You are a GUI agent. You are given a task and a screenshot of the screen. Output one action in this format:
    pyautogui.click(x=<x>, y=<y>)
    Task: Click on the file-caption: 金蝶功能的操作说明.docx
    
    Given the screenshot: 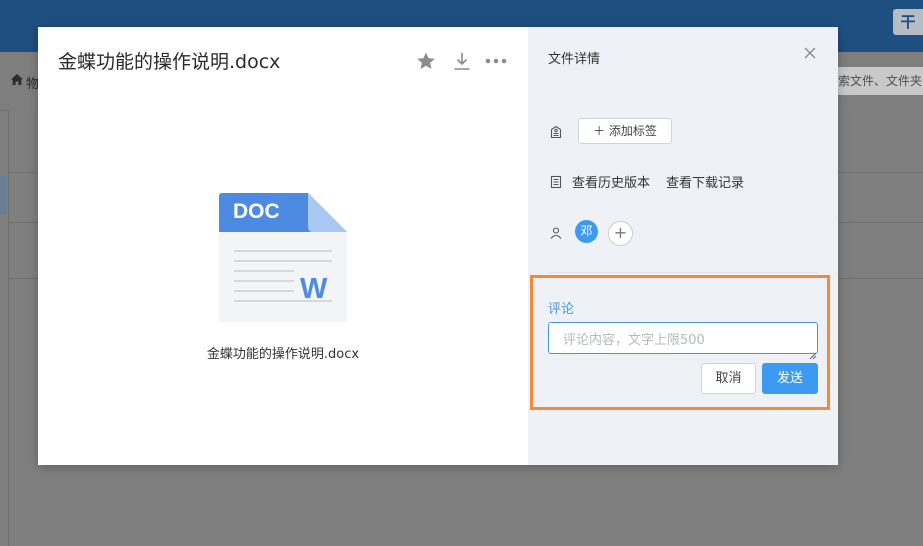 What is the action you would take?
    pyautogui.click(x=283, y=354)
    